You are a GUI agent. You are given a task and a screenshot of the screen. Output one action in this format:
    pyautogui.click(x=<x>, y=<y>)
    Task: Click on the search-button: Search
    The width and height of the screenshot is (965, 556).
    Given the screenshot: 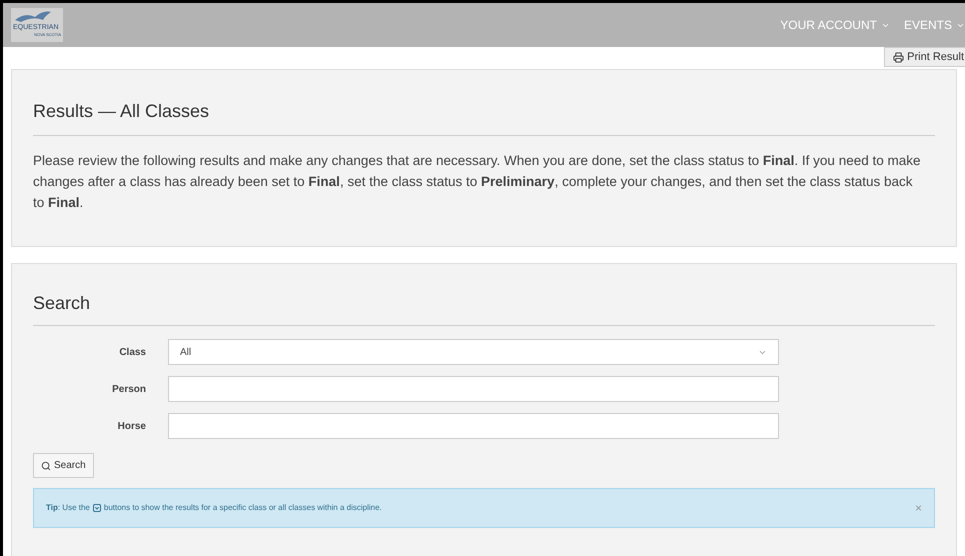 What is the action you would take?
    pyautogui.click(x=63, y=465)
    